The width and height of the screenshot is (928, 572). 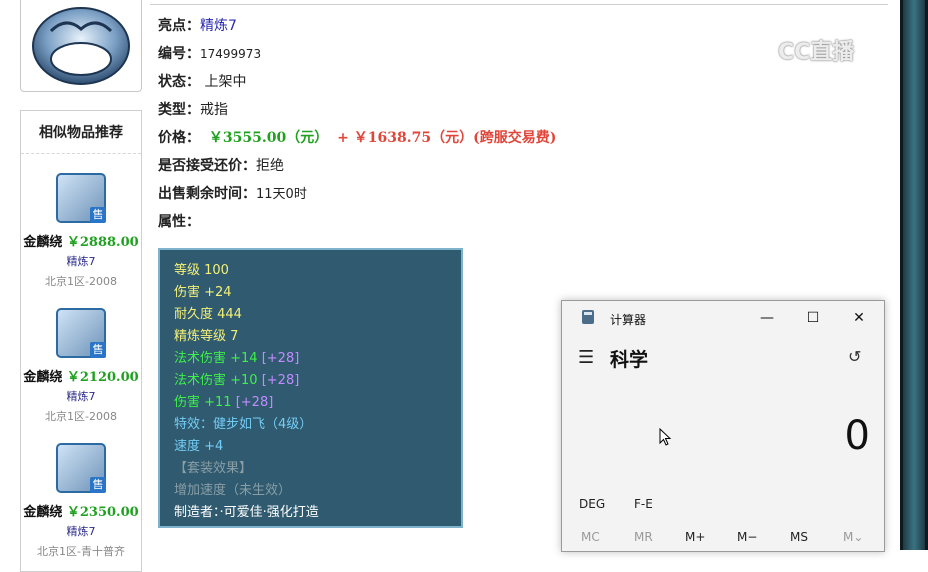 I want to click on remaining-value: 11天0时, so click(x=281, y=194).